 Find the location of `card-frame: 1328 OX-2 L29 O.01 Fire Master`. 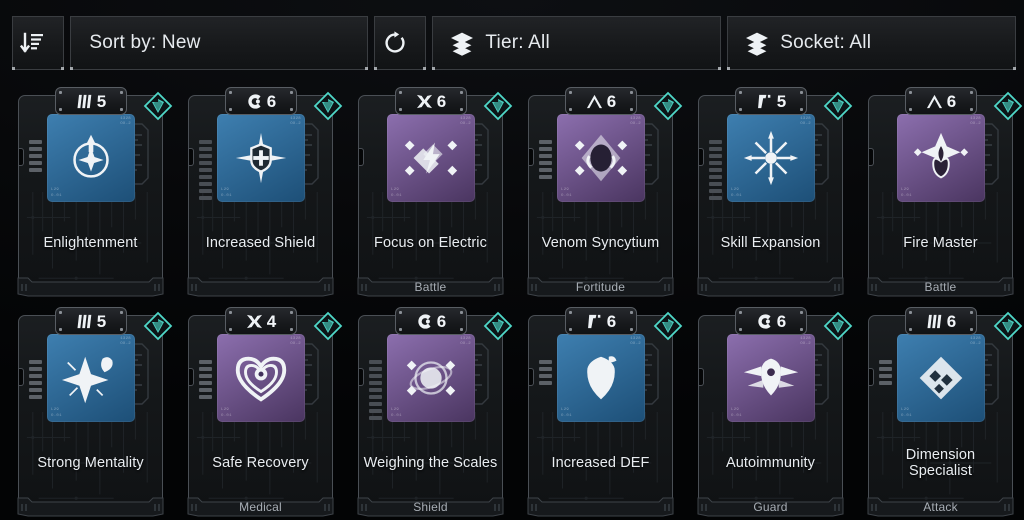

card-frame: 1328 OX-2 L29 O.01 Fire Master is located at coordinates (940, 193).